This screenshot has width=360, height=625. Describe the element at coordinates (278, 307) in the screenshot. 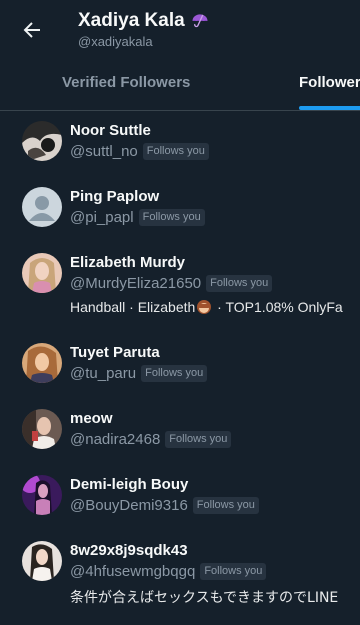

I see `bio-text-end: · TOP1.08% OnlyFa` at that location.